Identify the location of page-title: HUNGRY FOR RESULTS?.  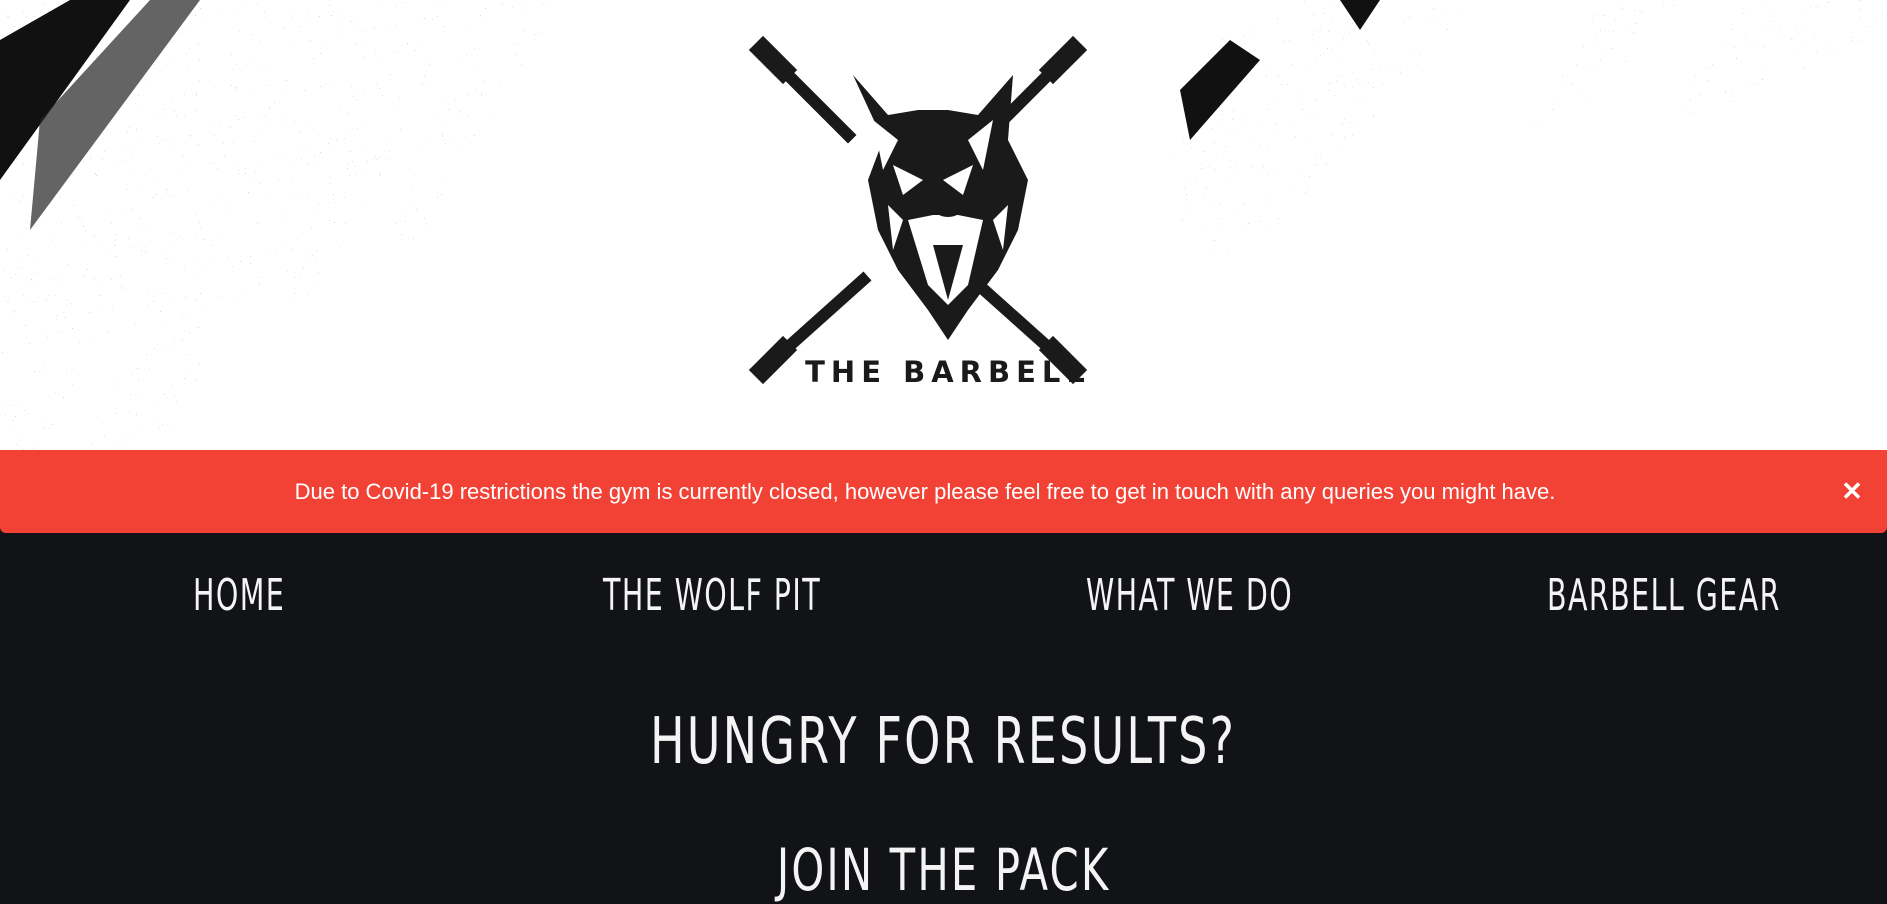
(943, 742).